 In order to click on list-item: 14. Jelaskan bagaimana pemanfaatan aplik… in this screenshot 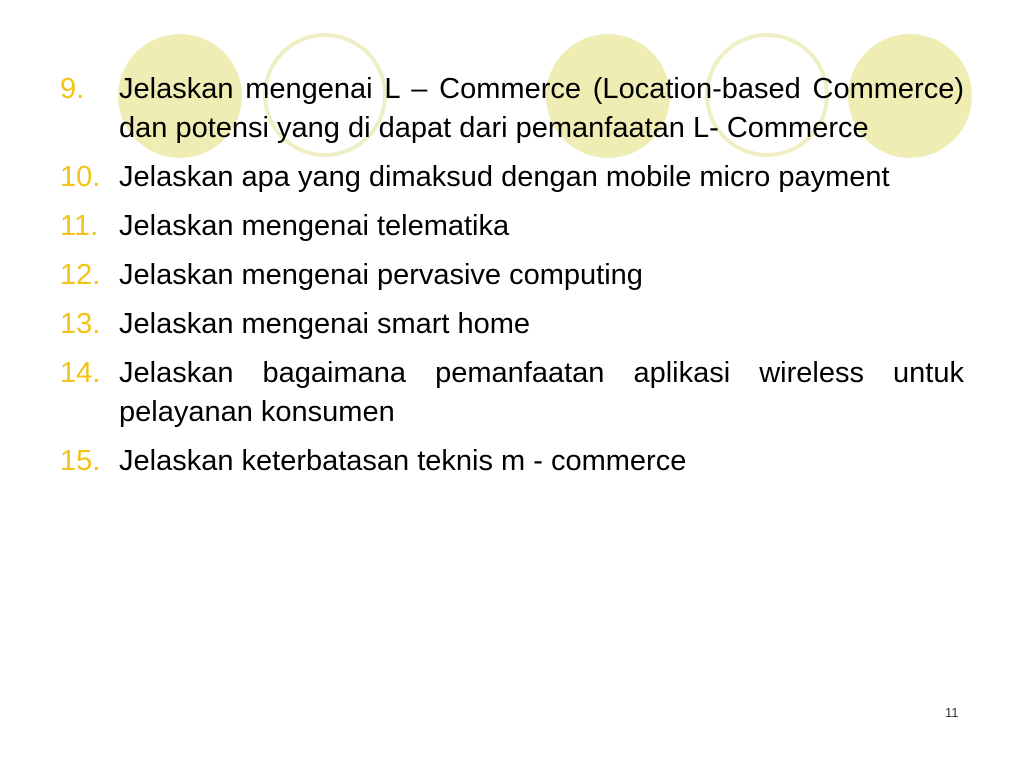, I will do `click(512, 393)`.